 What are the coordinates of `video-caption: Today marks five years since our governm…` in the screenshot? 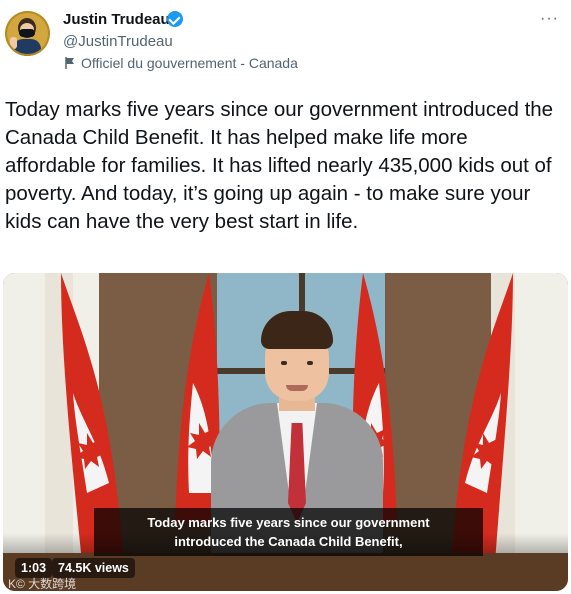 It's located at (288, 532).